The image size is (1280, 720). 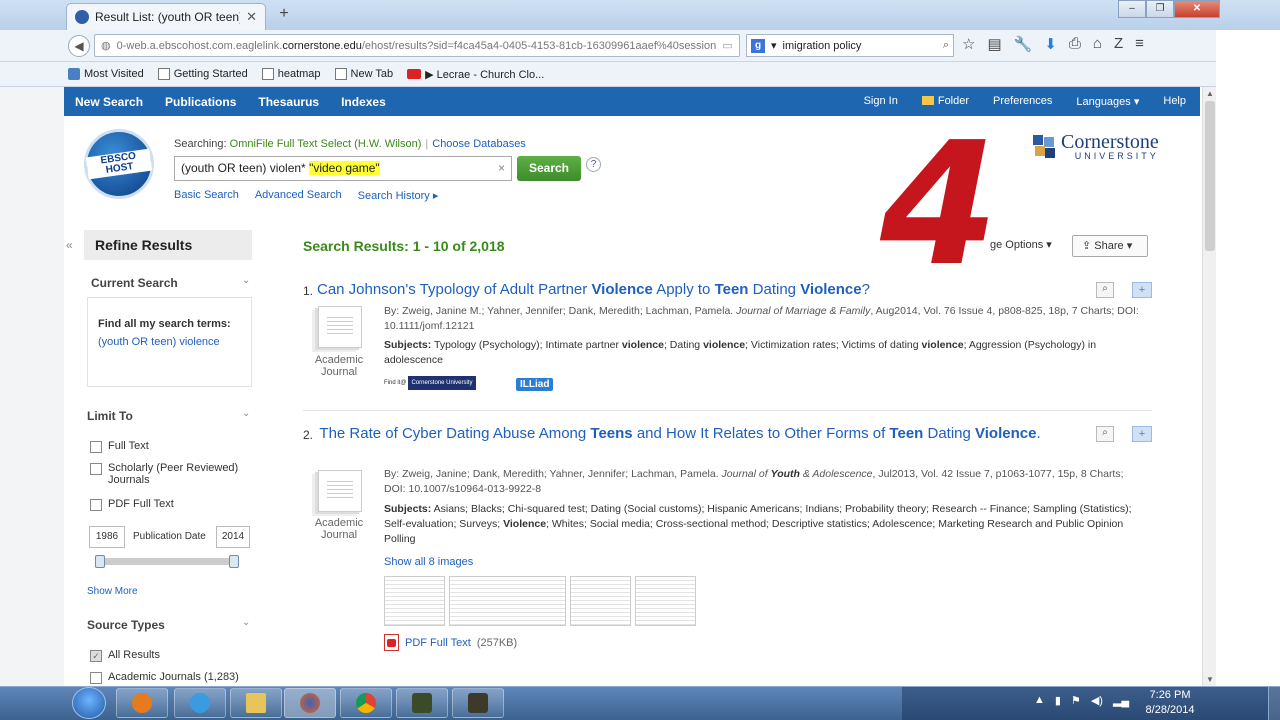 What do you see at coordinates (1174, 101) in the screenshot?
I see `help-link: Help` at bounding box center [1174, 101].